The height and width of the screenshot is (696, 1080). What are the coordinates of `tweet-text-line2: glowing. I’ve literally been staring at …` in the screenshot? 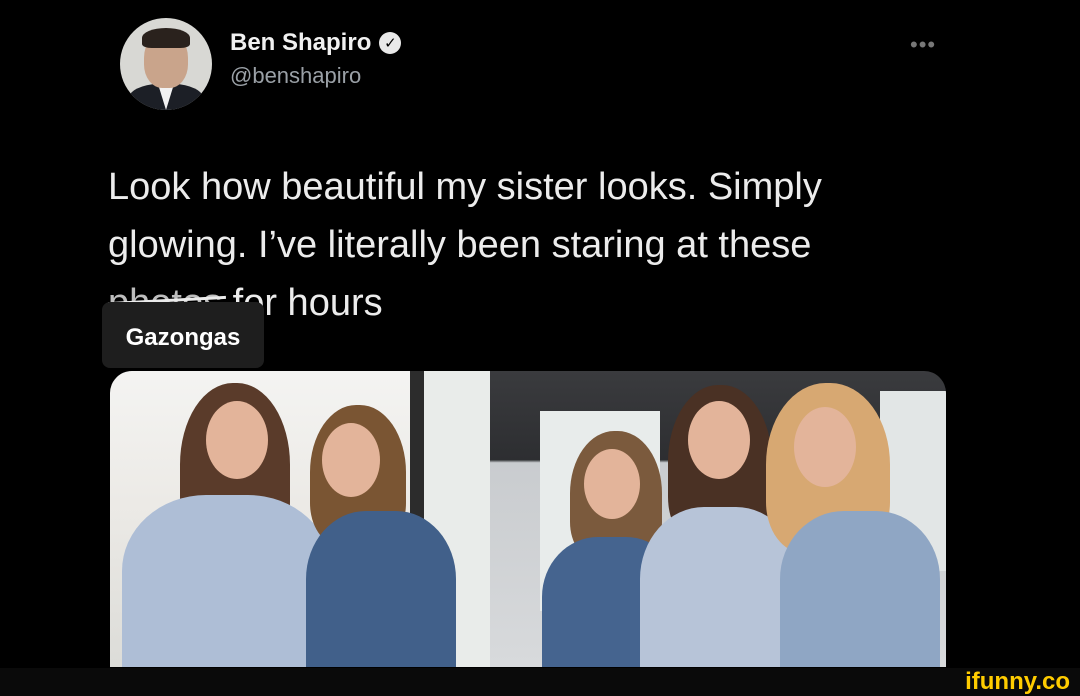 It's located at (460, 245).